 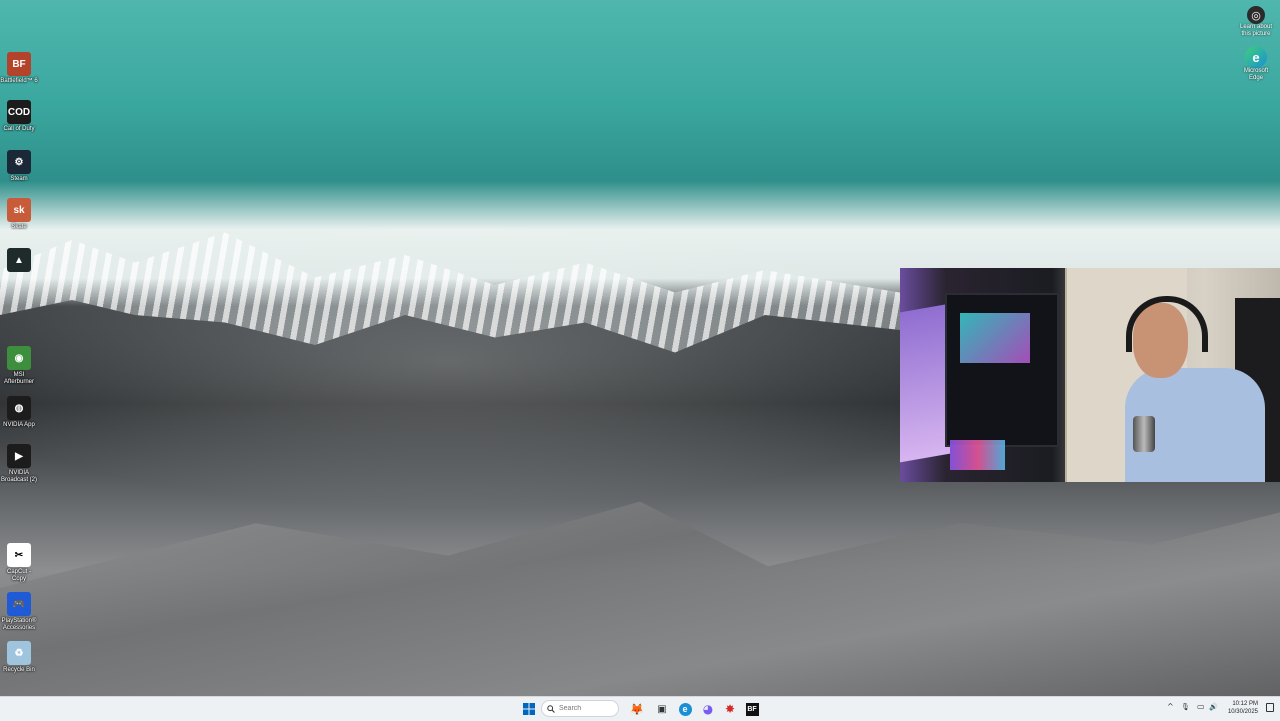 I want to click on game-app-button: ✸, so click(x=730, y=709).